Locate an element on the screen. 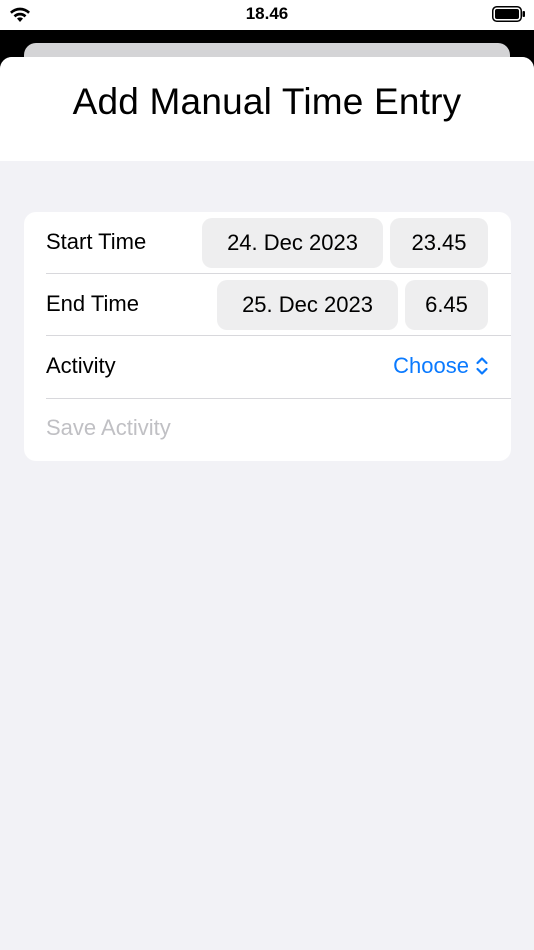 This screenshot has height=950, width=534. save-row: Save Activity is located at coordinates (267, 429).